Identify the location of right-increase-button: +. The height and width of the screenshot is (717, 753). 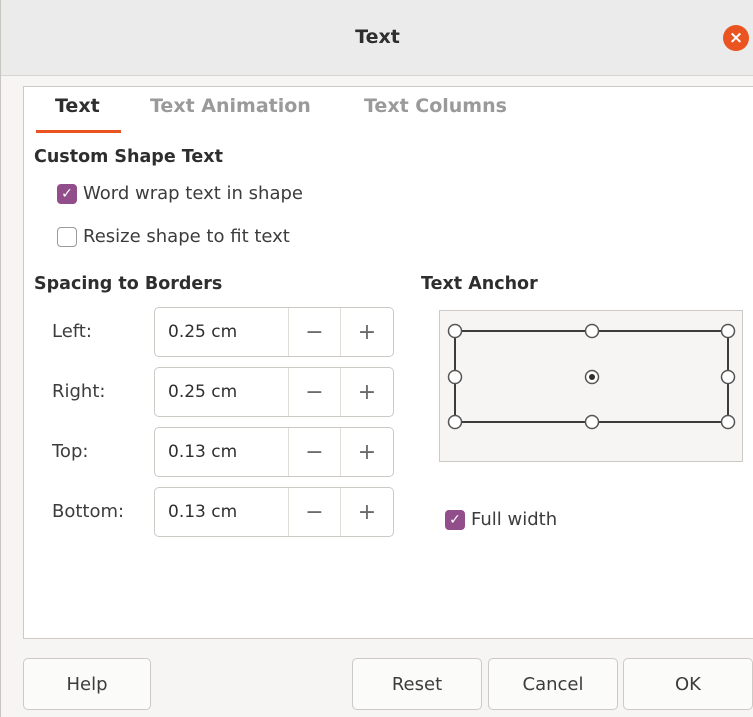
(367, 392).